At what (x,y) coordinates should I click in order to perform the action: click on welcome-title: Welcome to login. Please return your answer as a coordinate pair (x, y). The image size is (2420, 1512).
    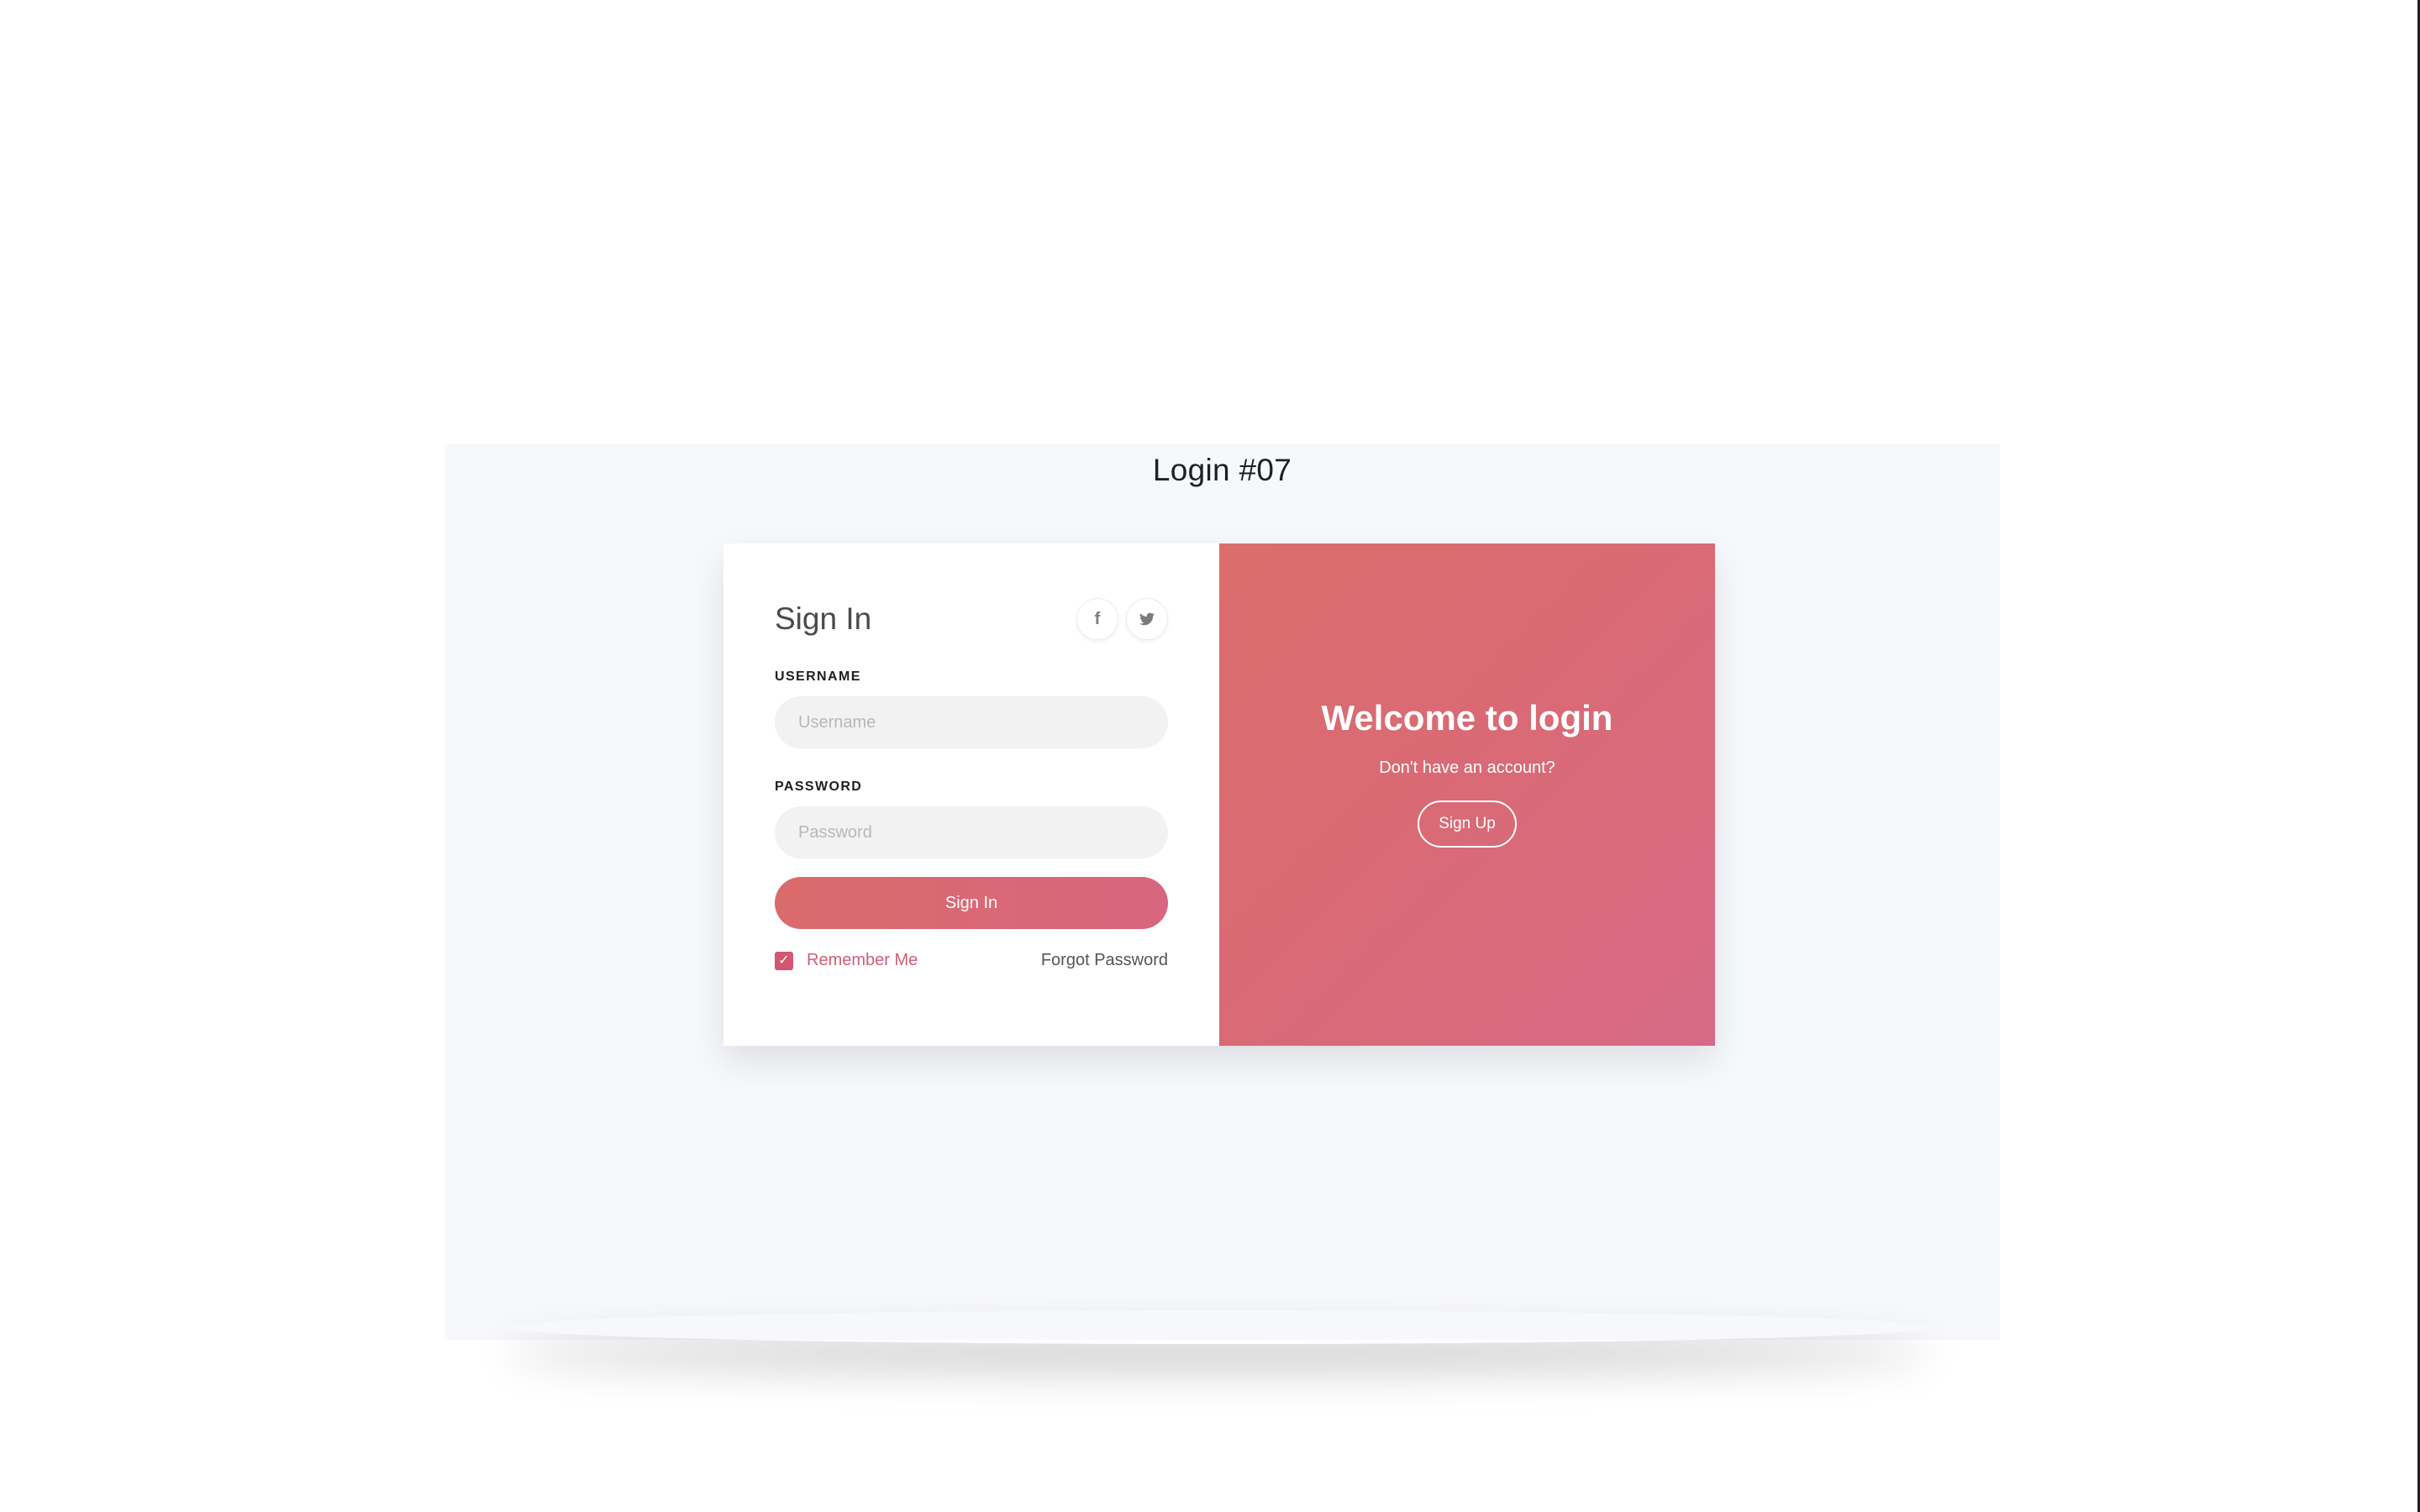
    Looking at the image, I should click on (1467, 718).